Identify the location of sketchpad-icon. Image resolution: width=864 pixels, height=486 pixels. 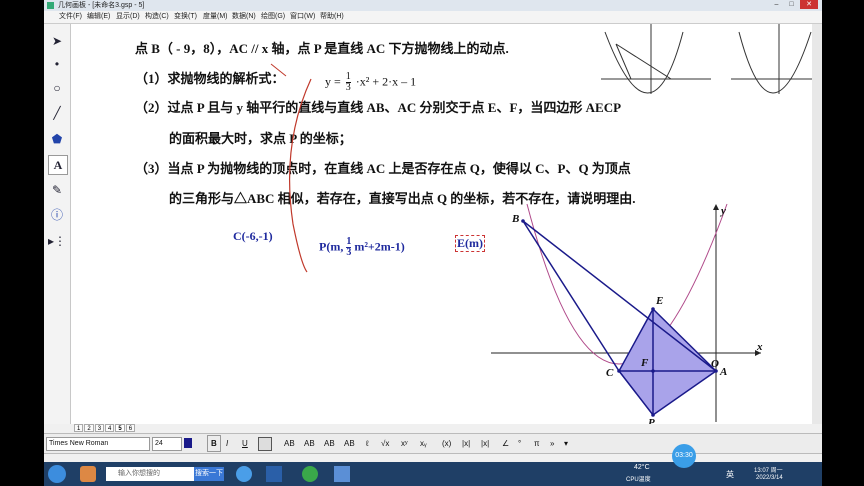
(342, 474).